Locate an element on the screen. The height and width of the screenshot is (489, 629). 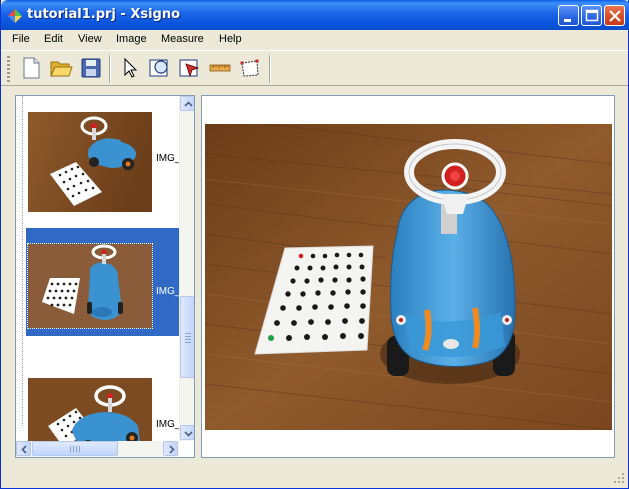
xsigno-app-icon is located at coordinates (15, 16).